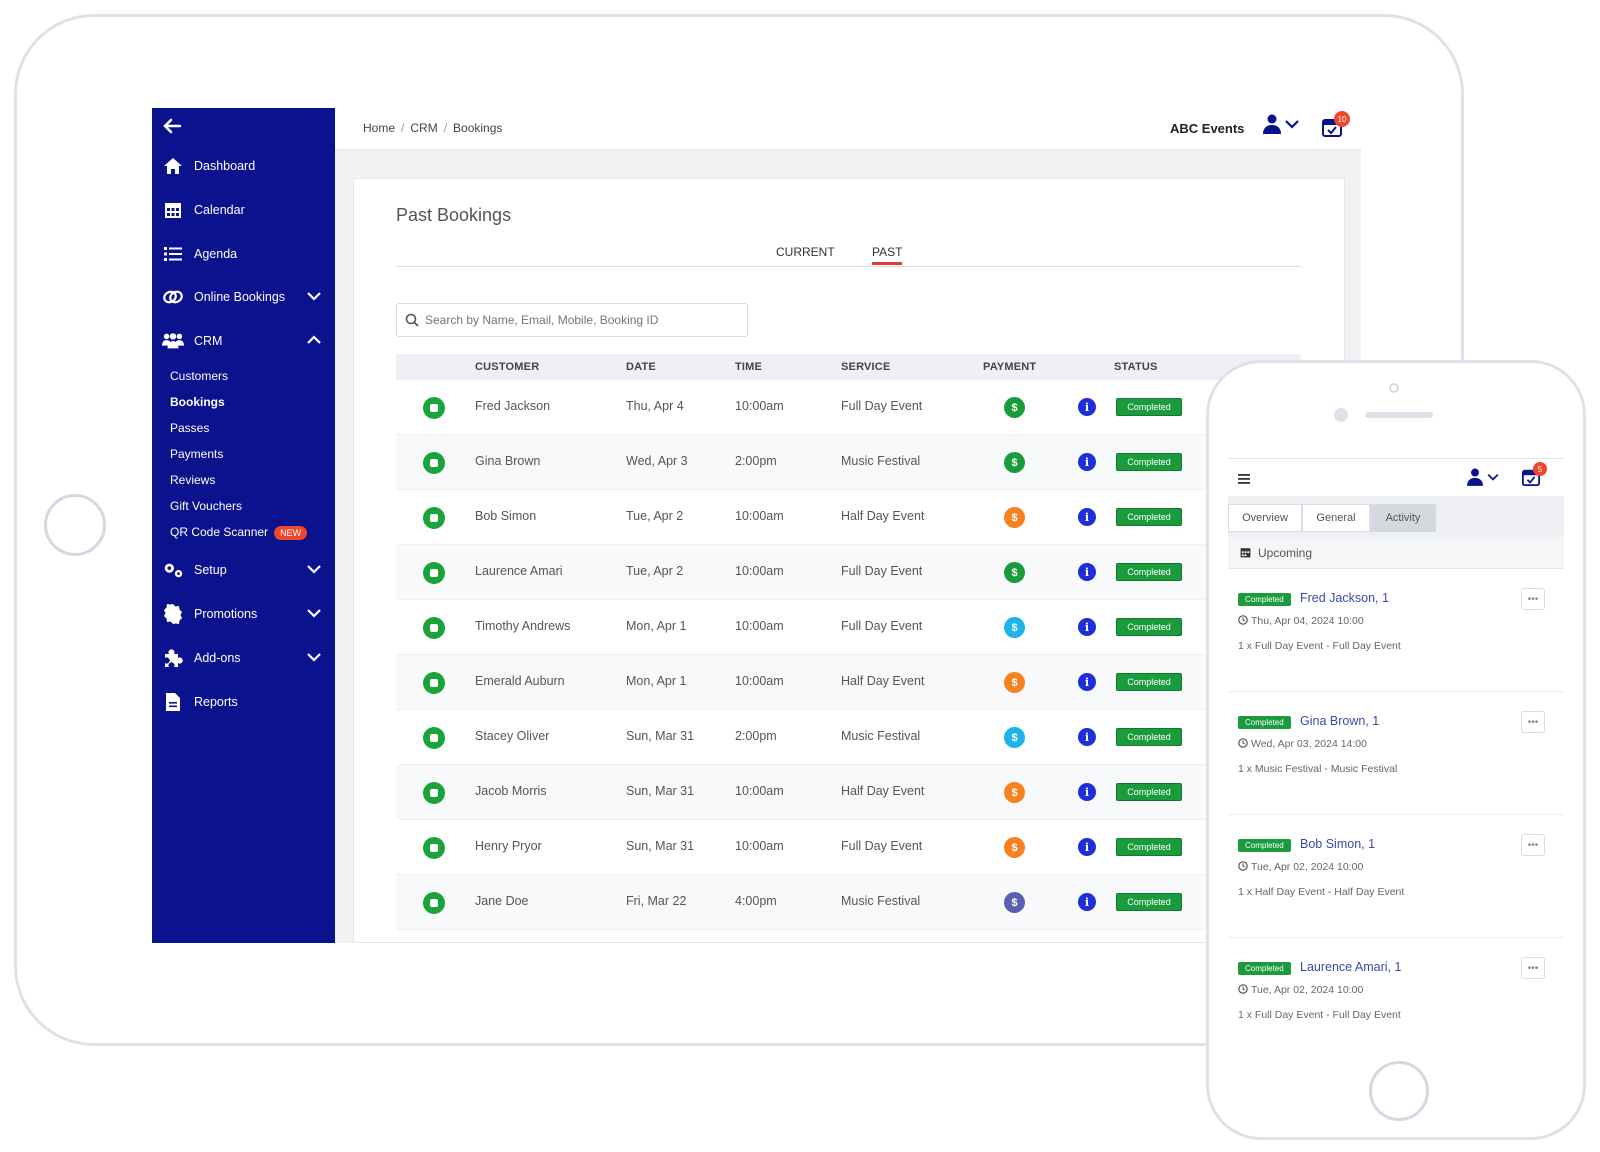 This screenshot has width=1600, height=1152. Describe the element at coordinates (748, 367) in the screenshot. I see `column-header-time: TIME` at that location.